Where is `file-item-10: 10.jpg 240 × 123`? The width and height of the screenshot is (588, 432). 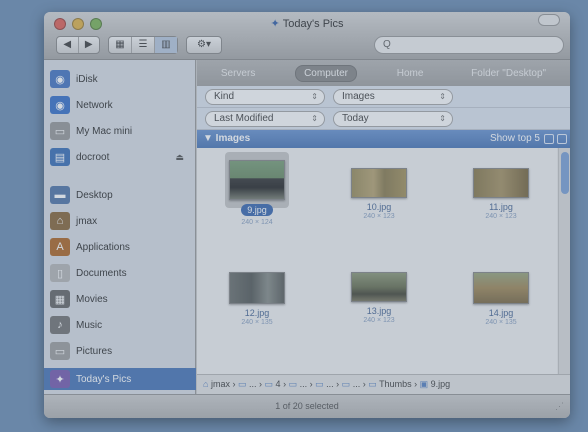 file-item-10: 10.jpg 240 × 123 is located at coordinates (379, 194).